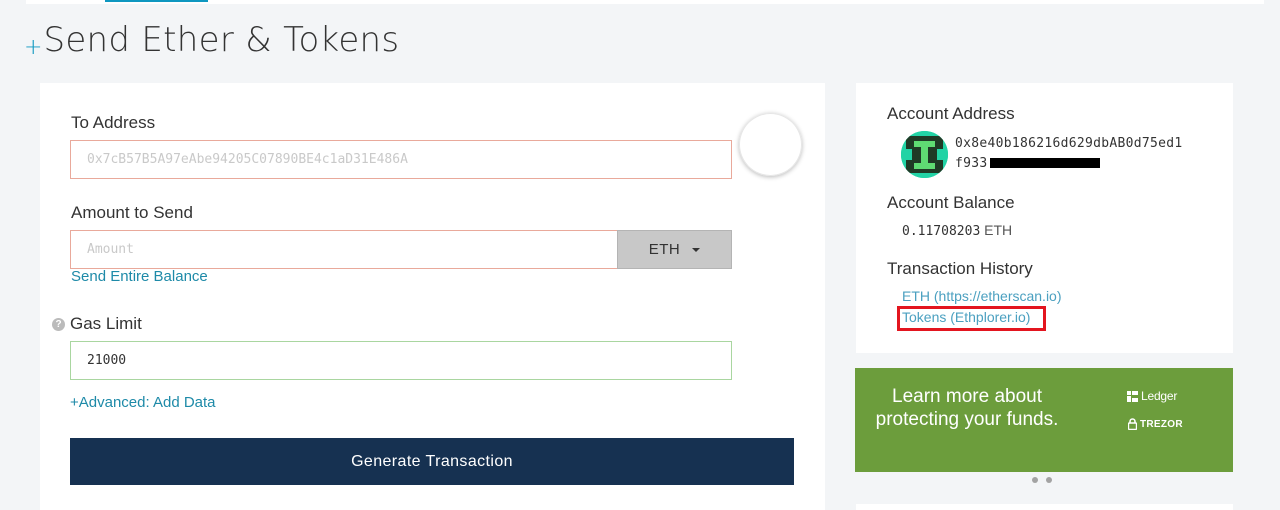 Image resolution: width=1280 pixels, height=510 pixels. What do you see at coordinates (401, 360) in the screenshot?
I see `gas-limit-input: 21000` at bounding box center [401, 360].